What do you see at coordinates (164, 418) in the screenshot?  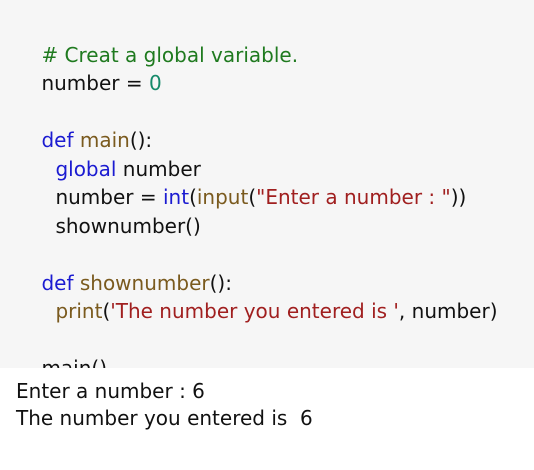 I see `output-line-result: The number you entered is 6` at bounding box center [164, 418].